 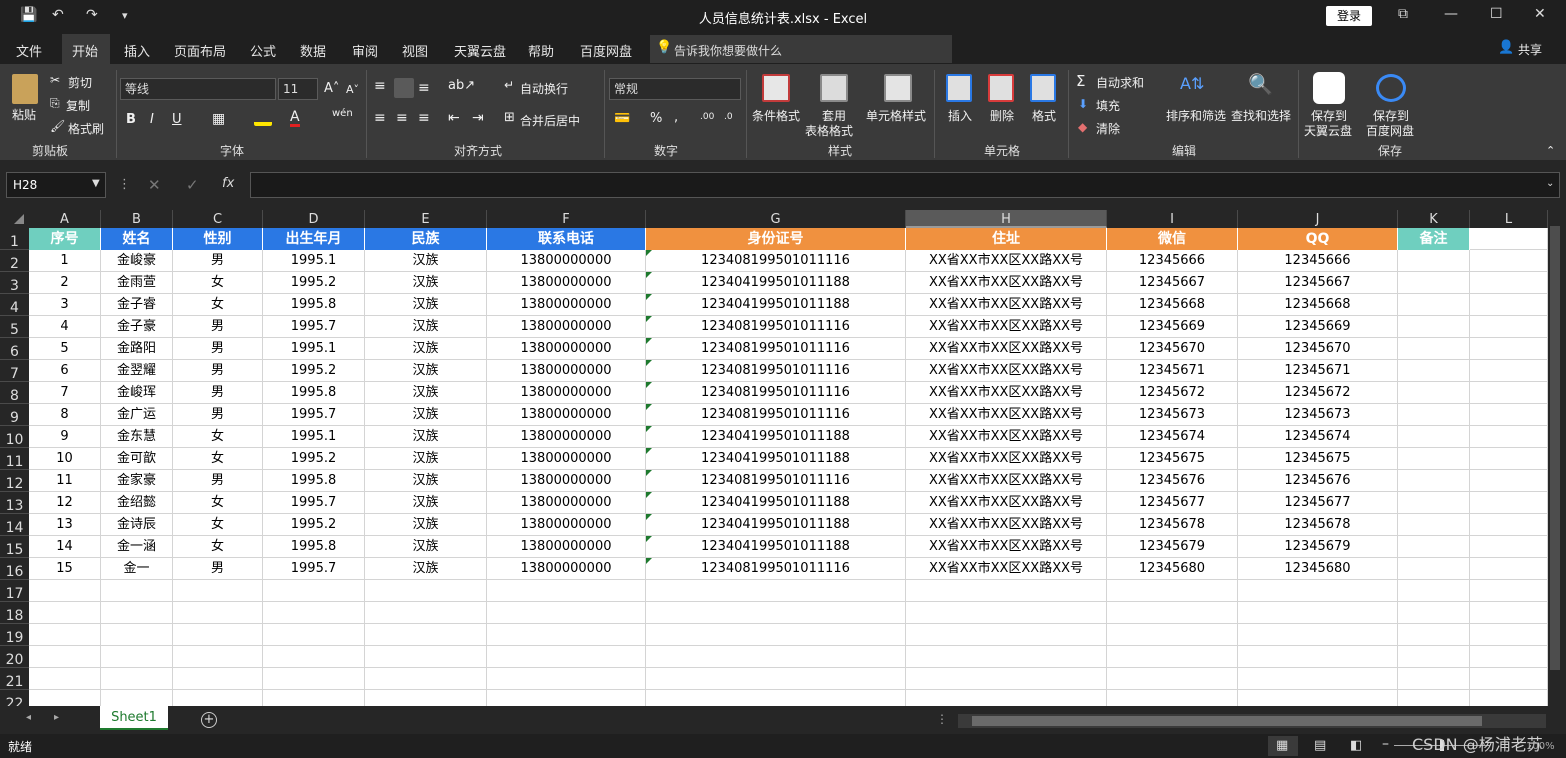 What do you see at coordinates (426, 219) in the screenshot?
I see `column-header-e: E` at bounding box center [426, 219].